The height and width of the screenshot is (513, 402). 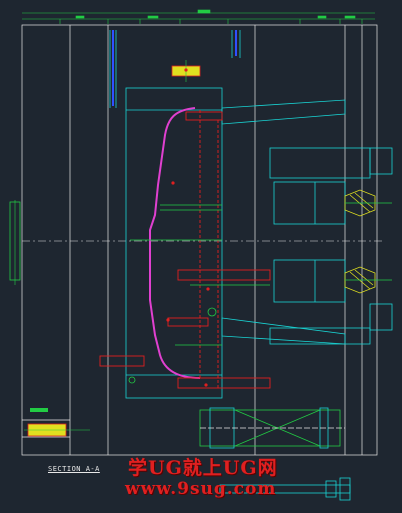 I want to click on hatched-screws, so click(x=360, y=241).